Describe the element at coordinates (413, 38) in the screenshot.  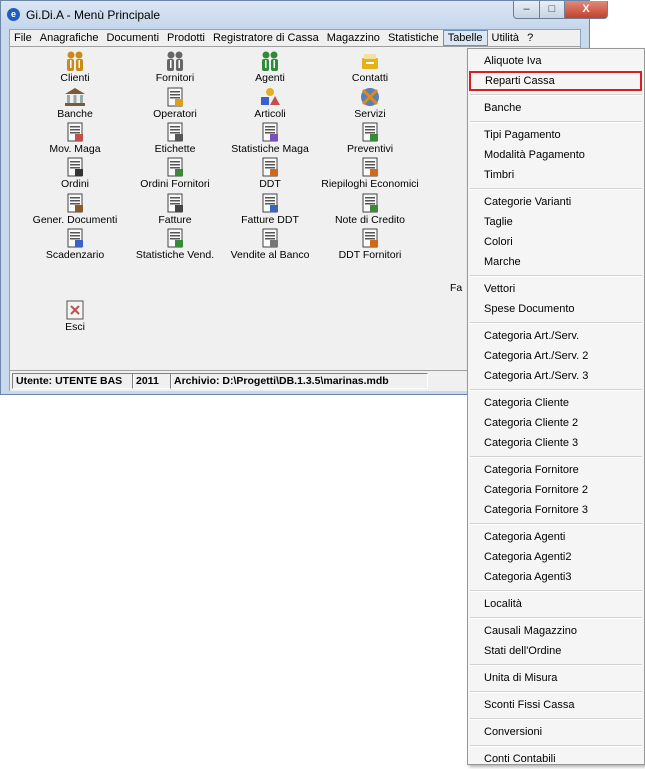
I see `menu-statistiche: Statistiche` at that location.